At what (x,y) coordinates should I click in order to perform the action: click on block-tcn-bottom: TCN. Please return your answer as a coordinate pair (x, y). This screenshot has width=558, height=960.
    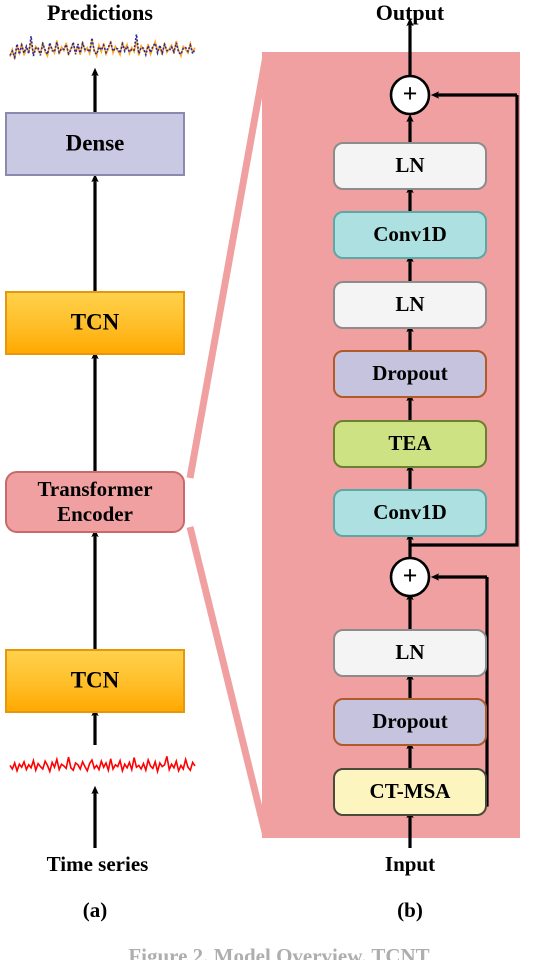
    Looking at the image, I should click on (95, 681).